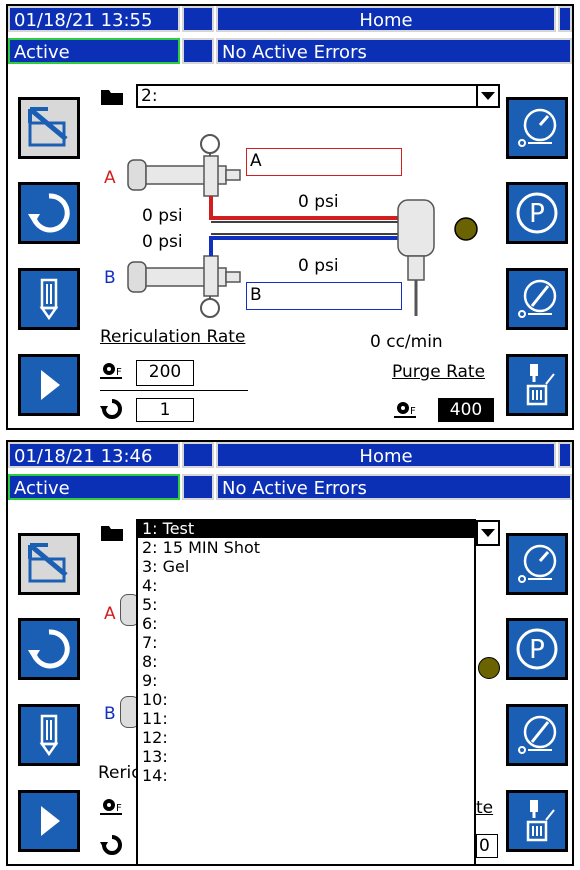  I want to click on recipe-selected: 2:, so click(149, 96).